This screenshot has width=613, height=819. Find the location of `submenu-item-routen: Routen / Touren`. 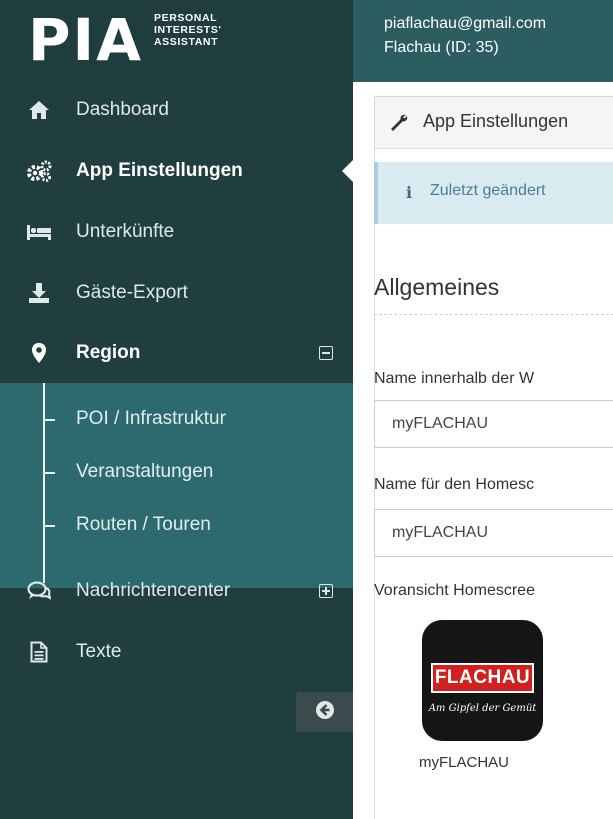

submenu-item-routen: Routen / Touren is located at coordinates (176, 526).